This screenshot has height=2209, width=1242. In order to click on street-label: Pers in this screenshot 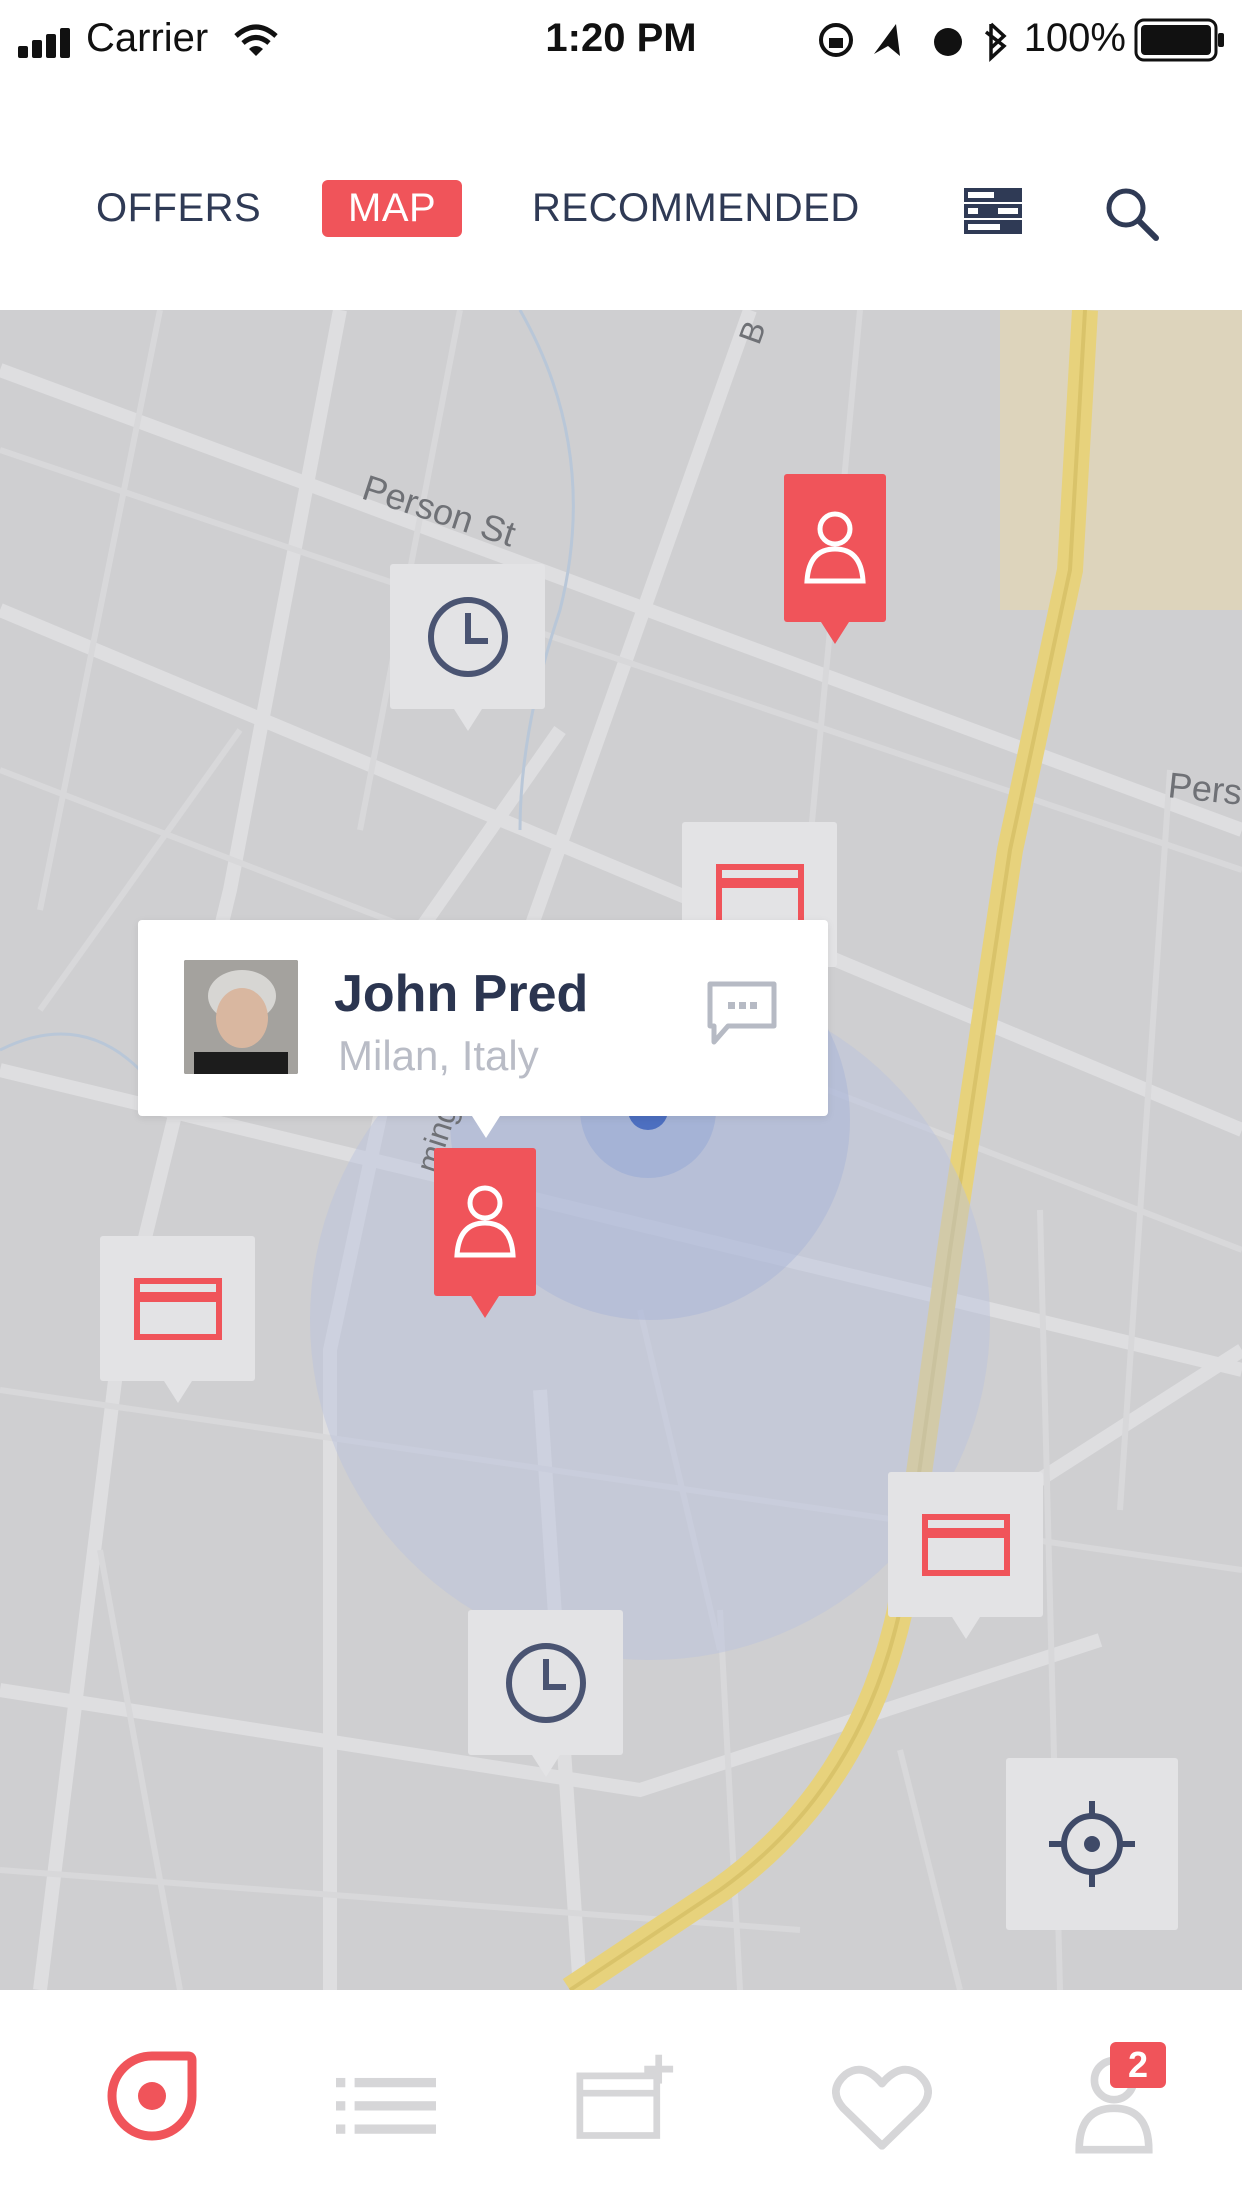, I will do `click(1204, 788)`.